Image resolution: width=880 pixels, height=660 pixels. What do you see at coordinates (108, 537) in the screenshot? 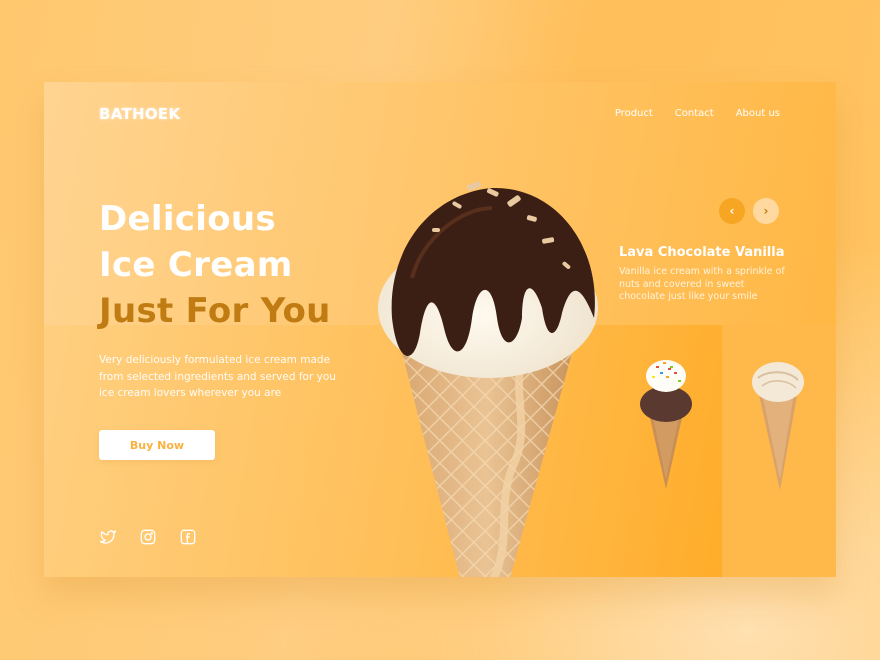
I see `twitter-icon` at bounding box center [108, 537].